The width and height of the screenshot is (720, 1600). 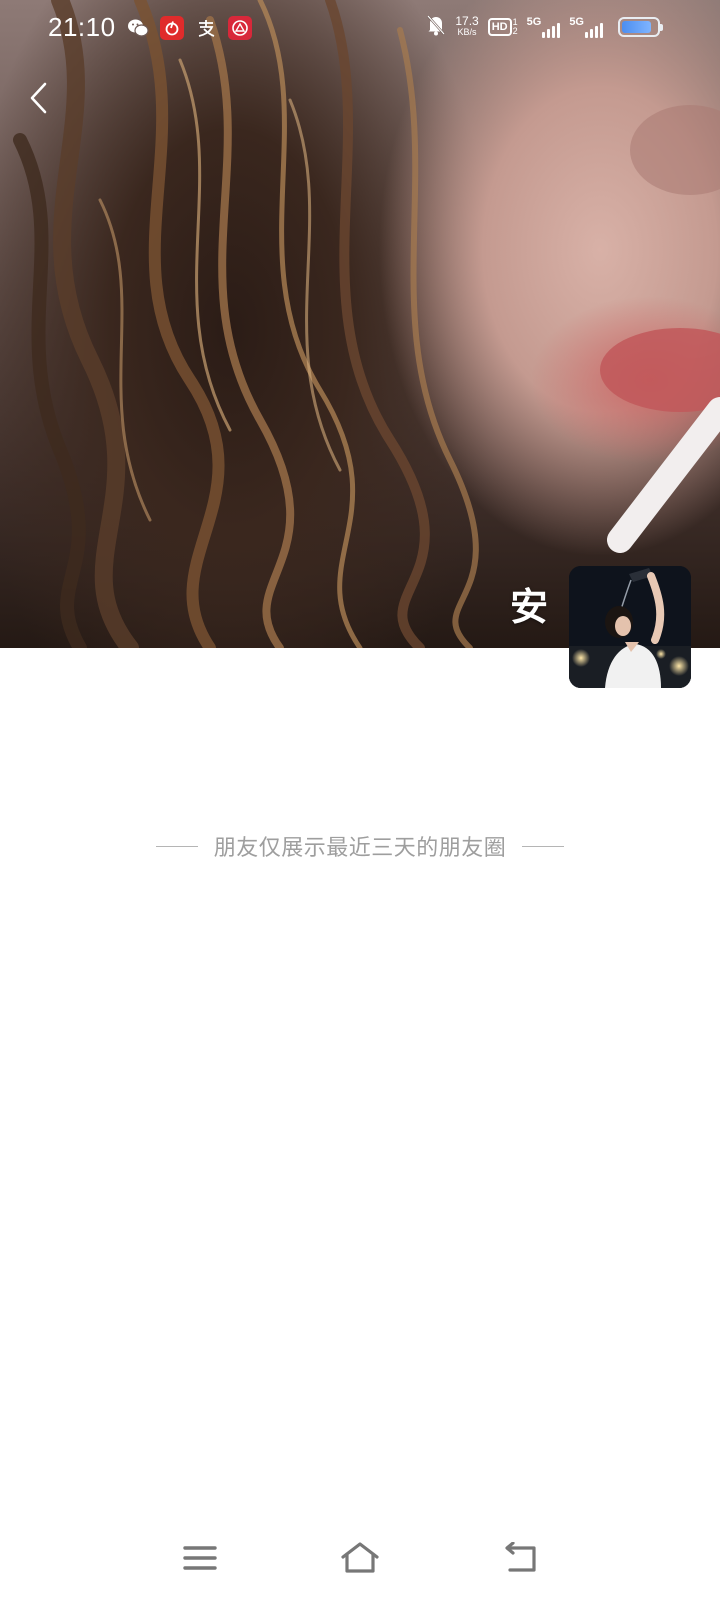 What do you see at coordinates (172, 28) in the screenshot?
I see `netease-music-icon` at bounding box center [172, 28].